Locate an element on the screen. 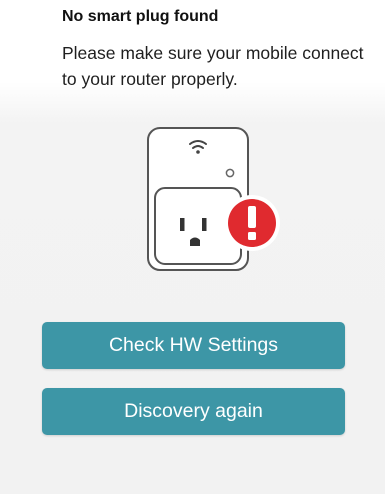 This screenshot has height=494, width=385. discovery-again-button: Discovery again is located at coordinates (193, 411).